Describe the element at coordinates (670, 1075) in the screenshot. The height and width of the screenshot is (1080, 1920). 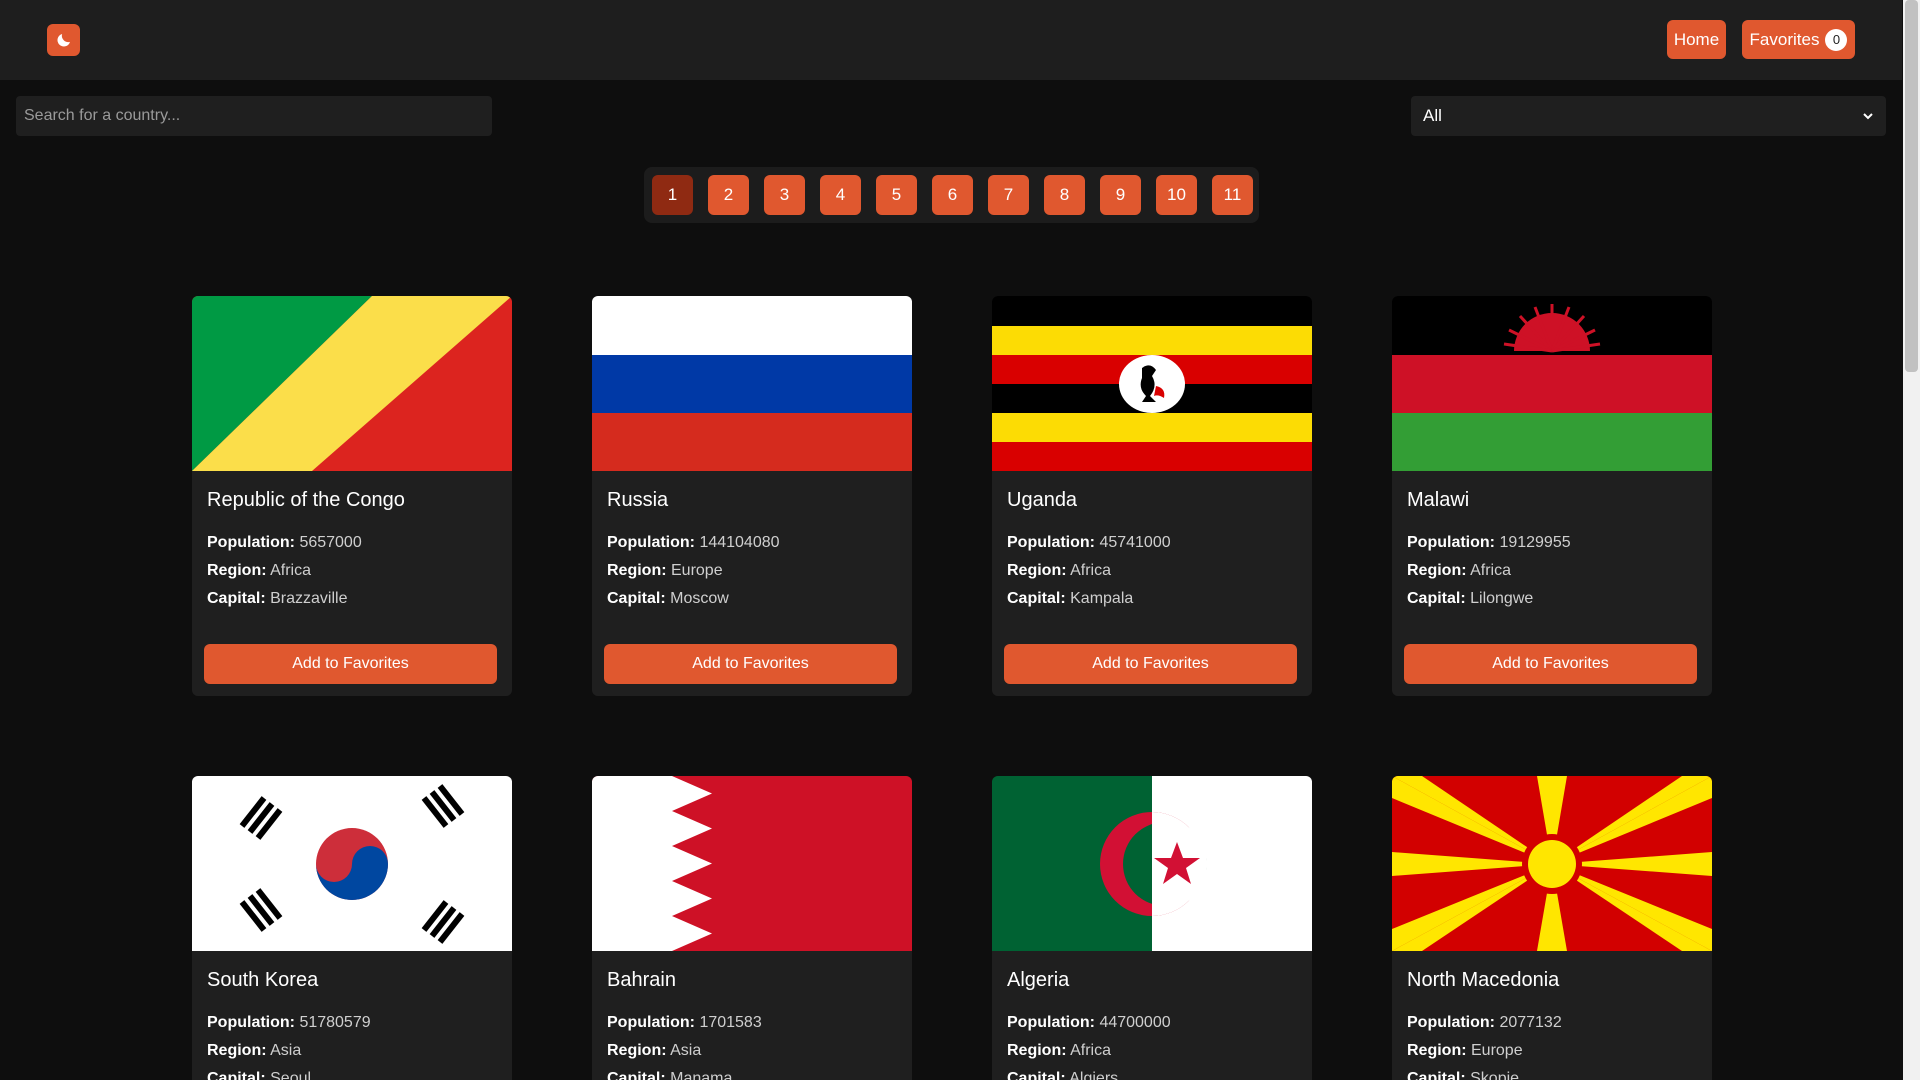
I see `capital-info: Capital: Manama` at that location.